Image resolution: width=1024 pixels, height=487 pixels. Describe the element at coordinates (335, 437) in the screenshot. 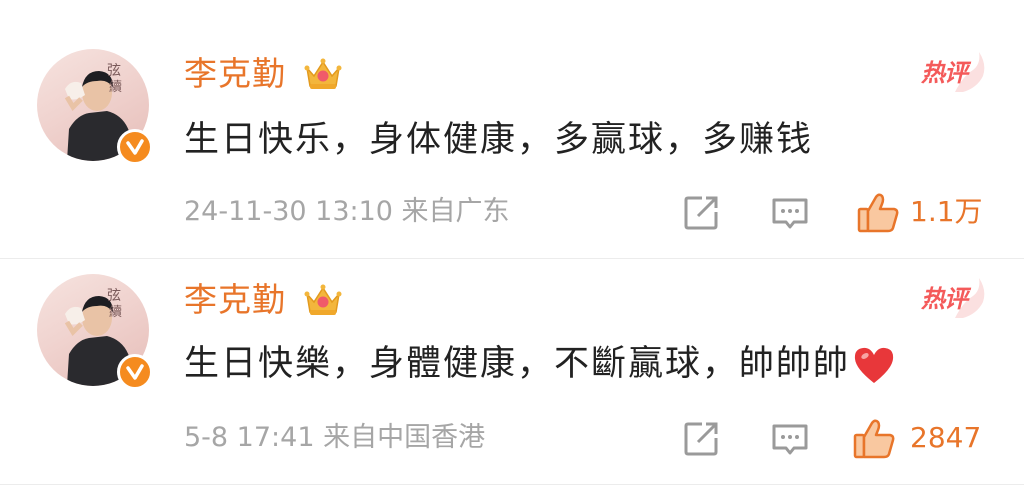

I see `comment-meta: 5-8 17:41 来自中国香港` at that location.